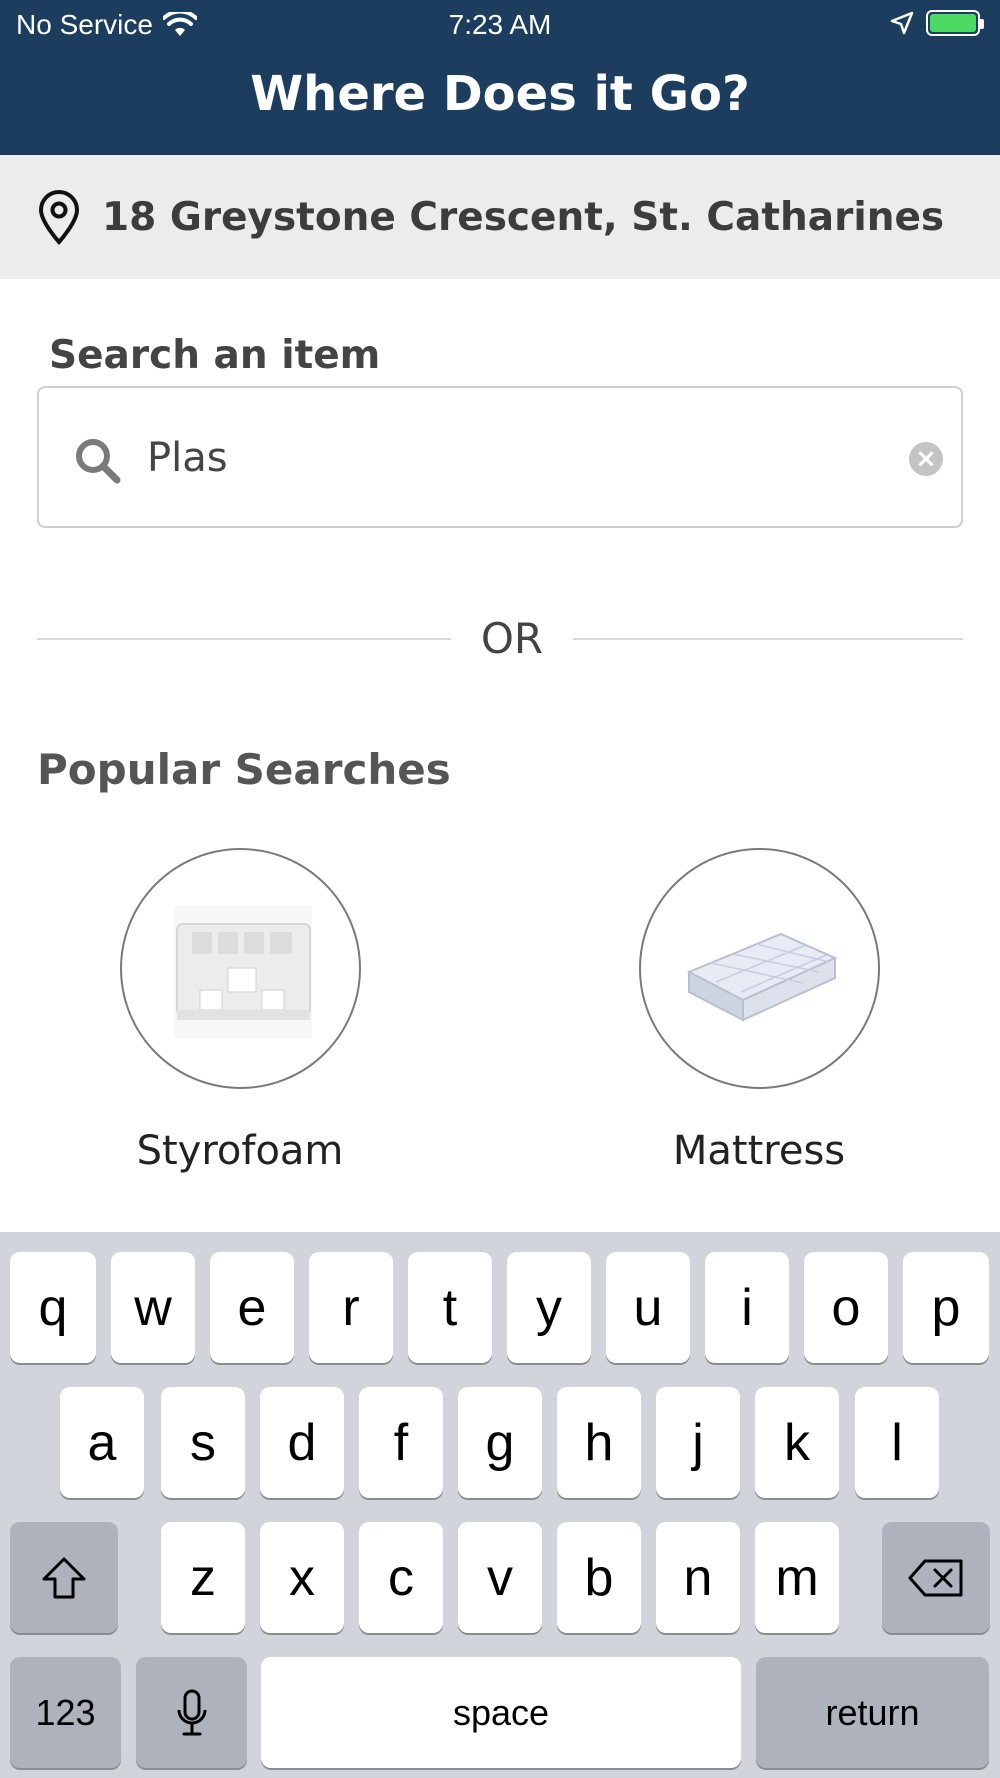  Describe the element at coordinates (846, 1307) in the screenshot. I see `key-o: o` at that location.